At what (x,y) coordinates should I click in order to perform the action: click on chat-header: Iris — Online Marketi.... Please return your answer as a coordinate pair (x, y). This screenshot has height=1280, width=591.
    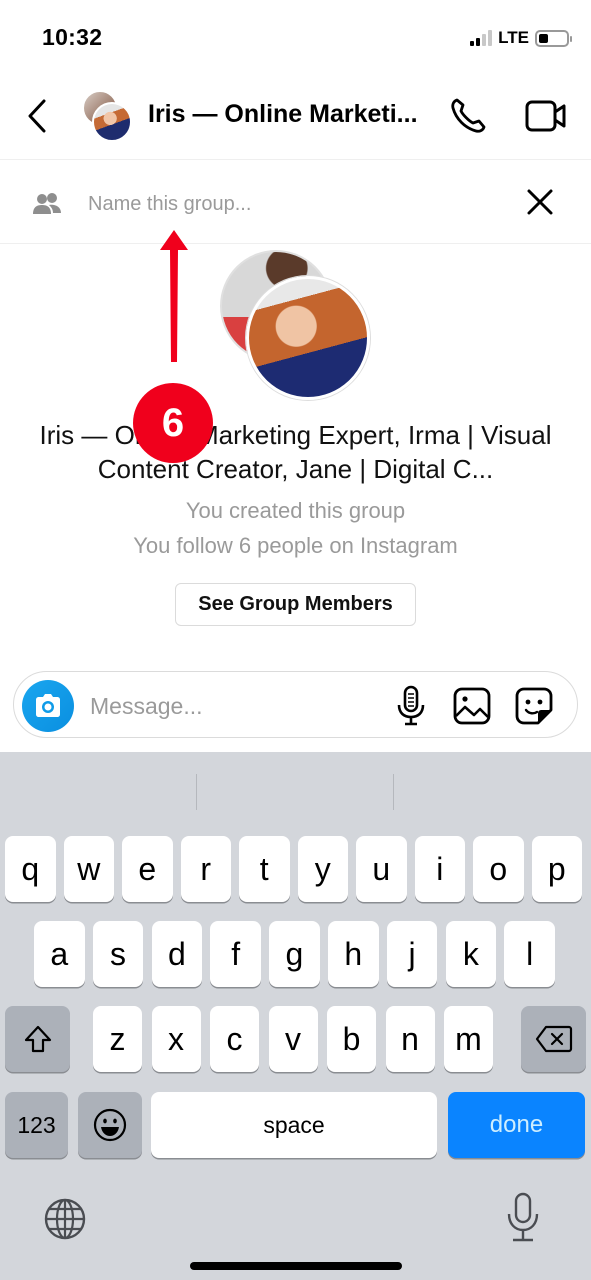
    Looking at the image, I should click on (295, 117).